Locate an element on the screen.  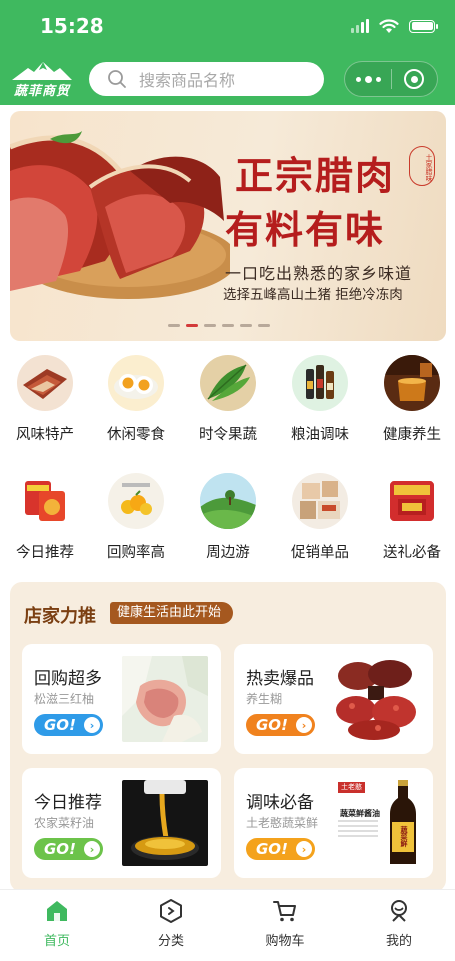
red-beans-image is located at coordinates (377, 699).